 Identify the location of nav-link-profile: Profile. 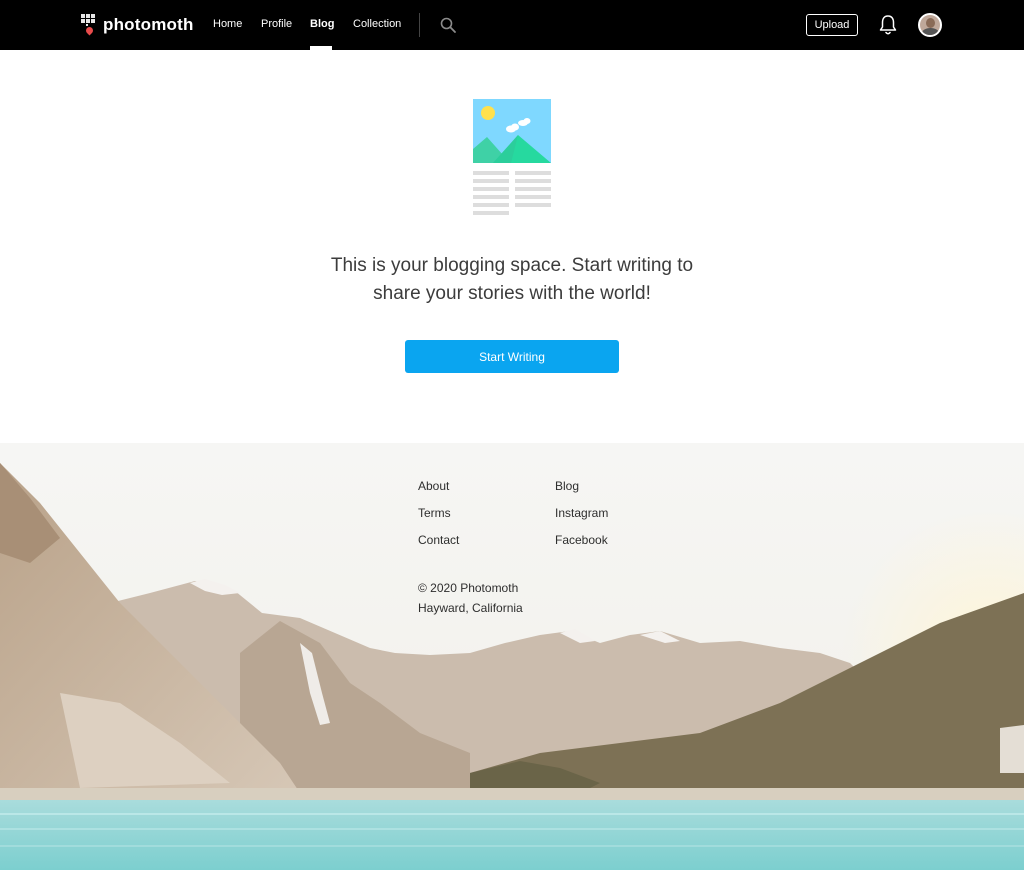
(276, 24).